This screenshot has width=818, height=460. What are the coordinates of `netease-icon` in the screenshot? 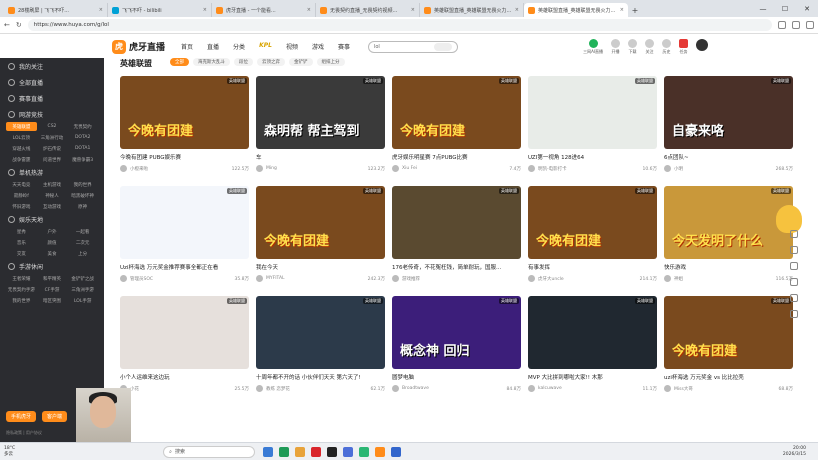 It's located at (316, 451).